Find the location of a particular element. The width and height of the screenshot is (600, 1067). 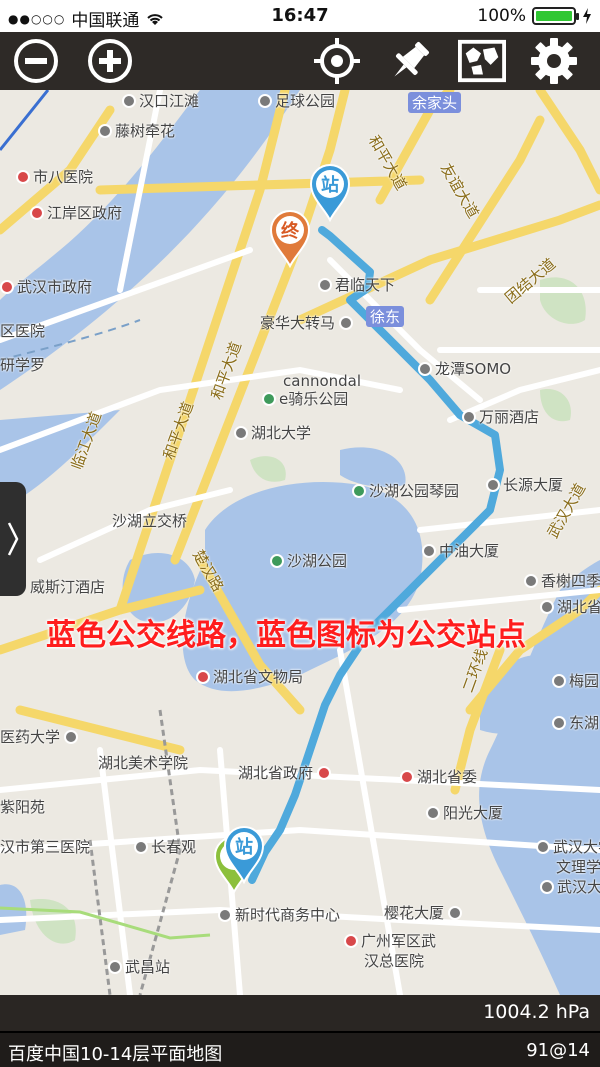

locate-icon is located at coordinates (337, 61).